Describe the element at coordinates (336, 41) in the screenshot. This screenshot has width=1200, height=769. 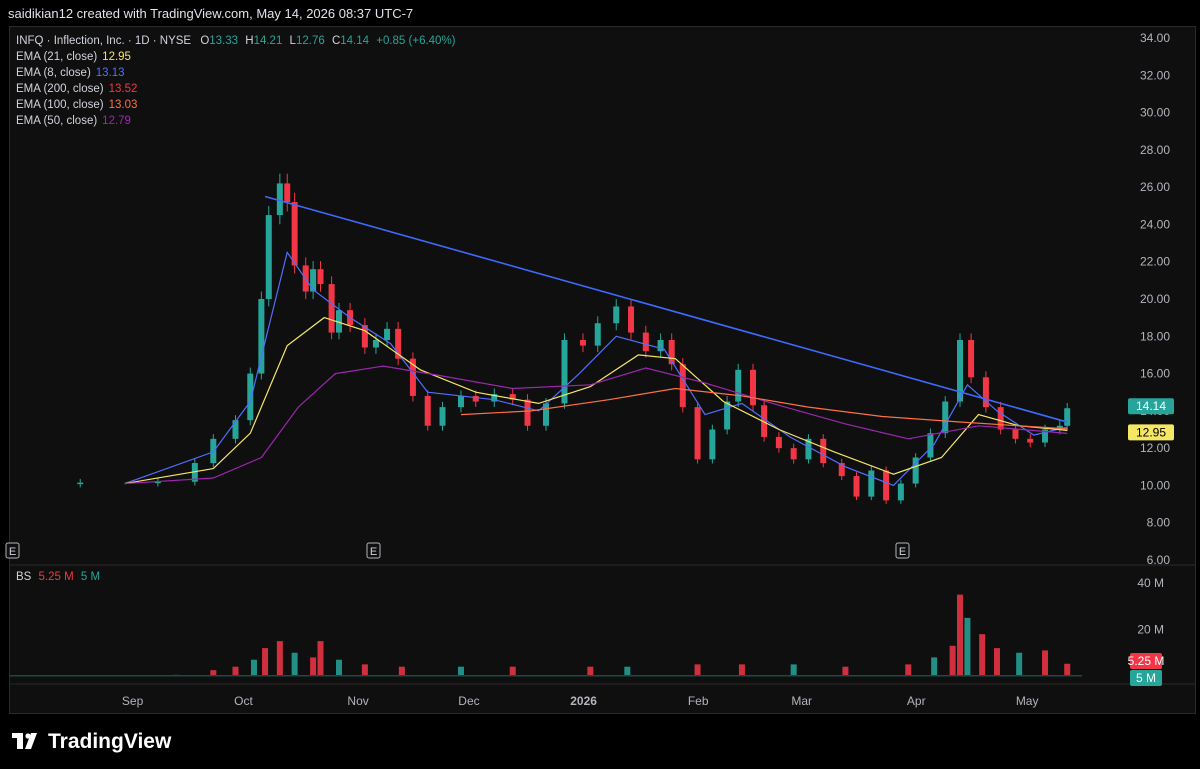
I see `close-label: C` at that location.